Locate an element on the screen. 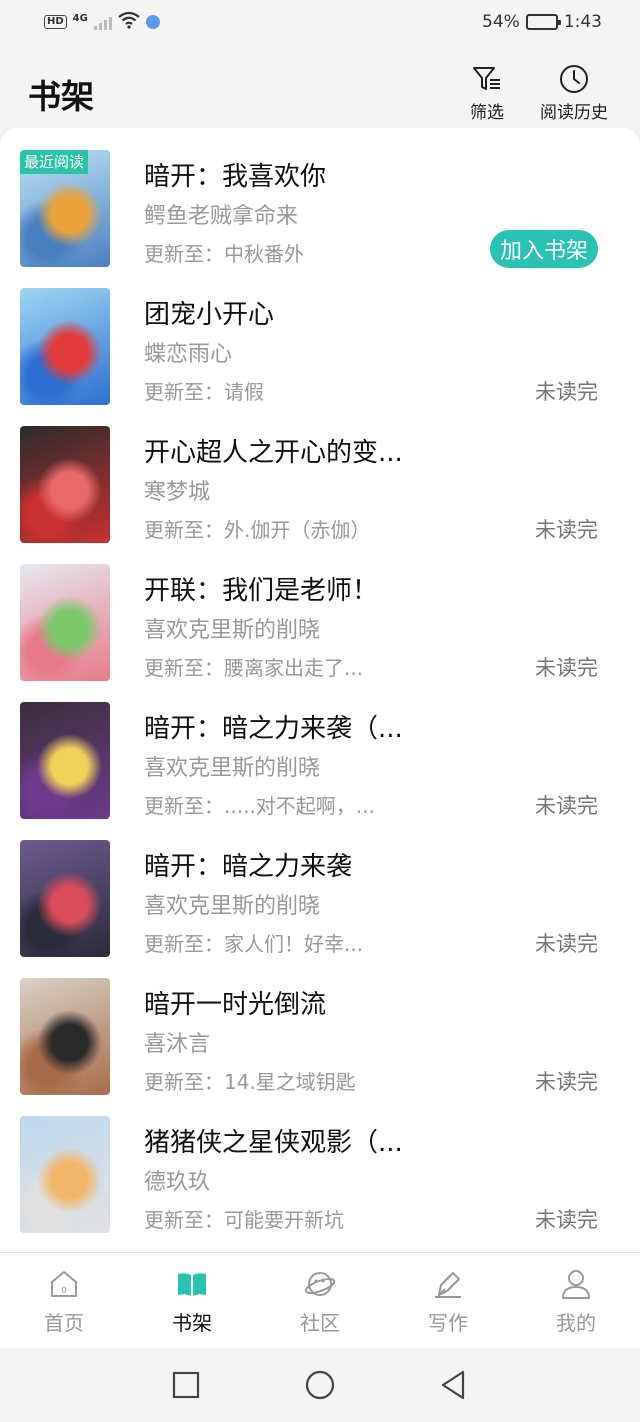  book-item: 开心超人之开心的变... 寒梦城更新至：外.伽开（赤伽） 未读完 is located at coordinates (320, 495).